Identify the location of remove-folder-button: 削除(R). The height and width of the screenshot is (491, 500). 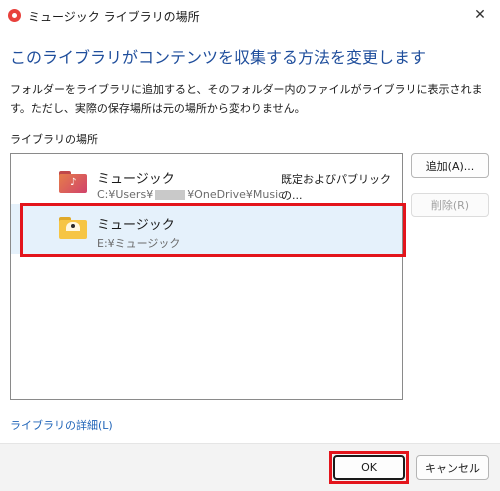
(450, 205).